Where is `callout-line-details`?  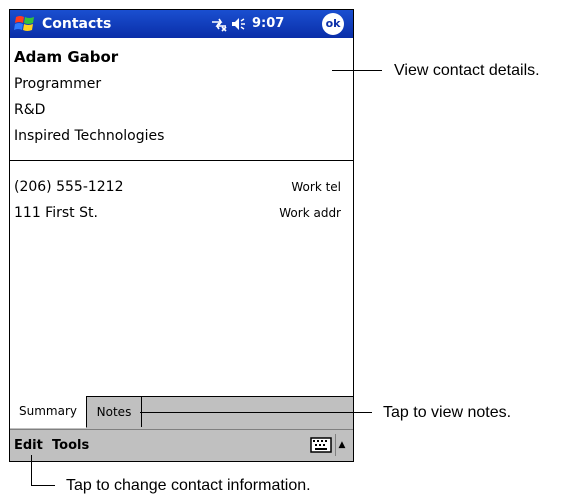 callout-line-details is located at coordinates (357, 70).